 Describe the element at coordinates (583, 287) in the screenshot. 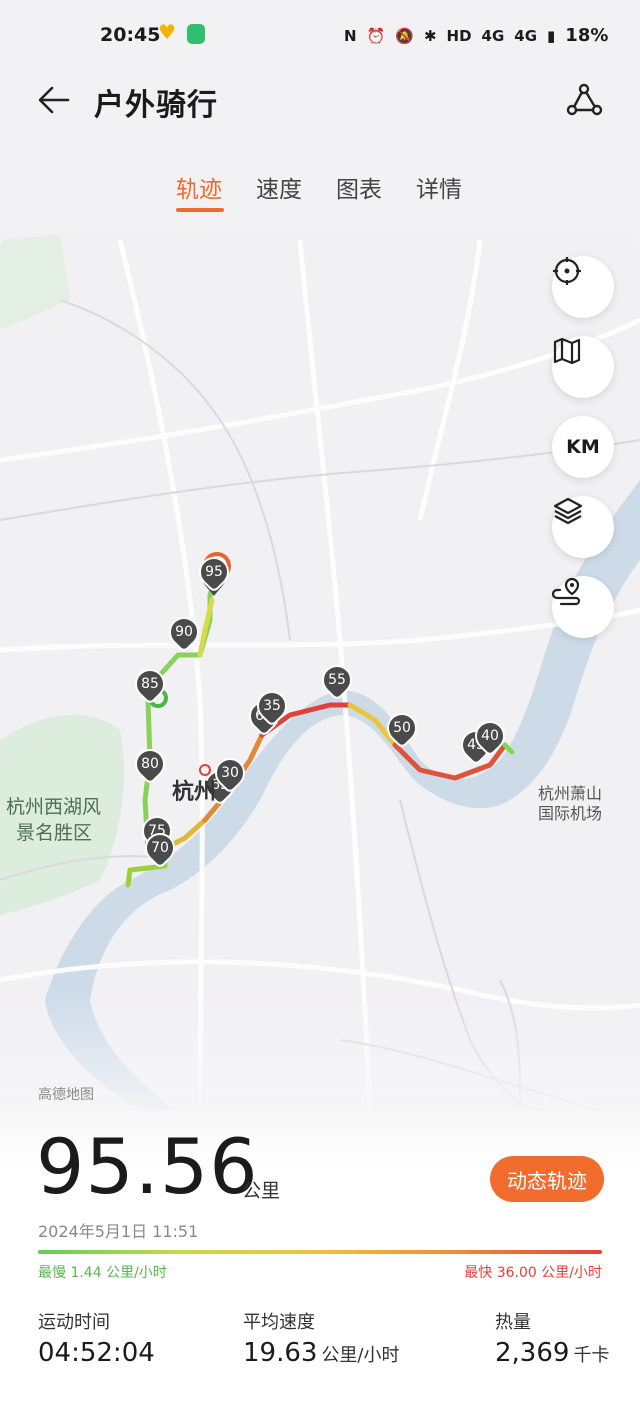

I see `locate-button` at that location.